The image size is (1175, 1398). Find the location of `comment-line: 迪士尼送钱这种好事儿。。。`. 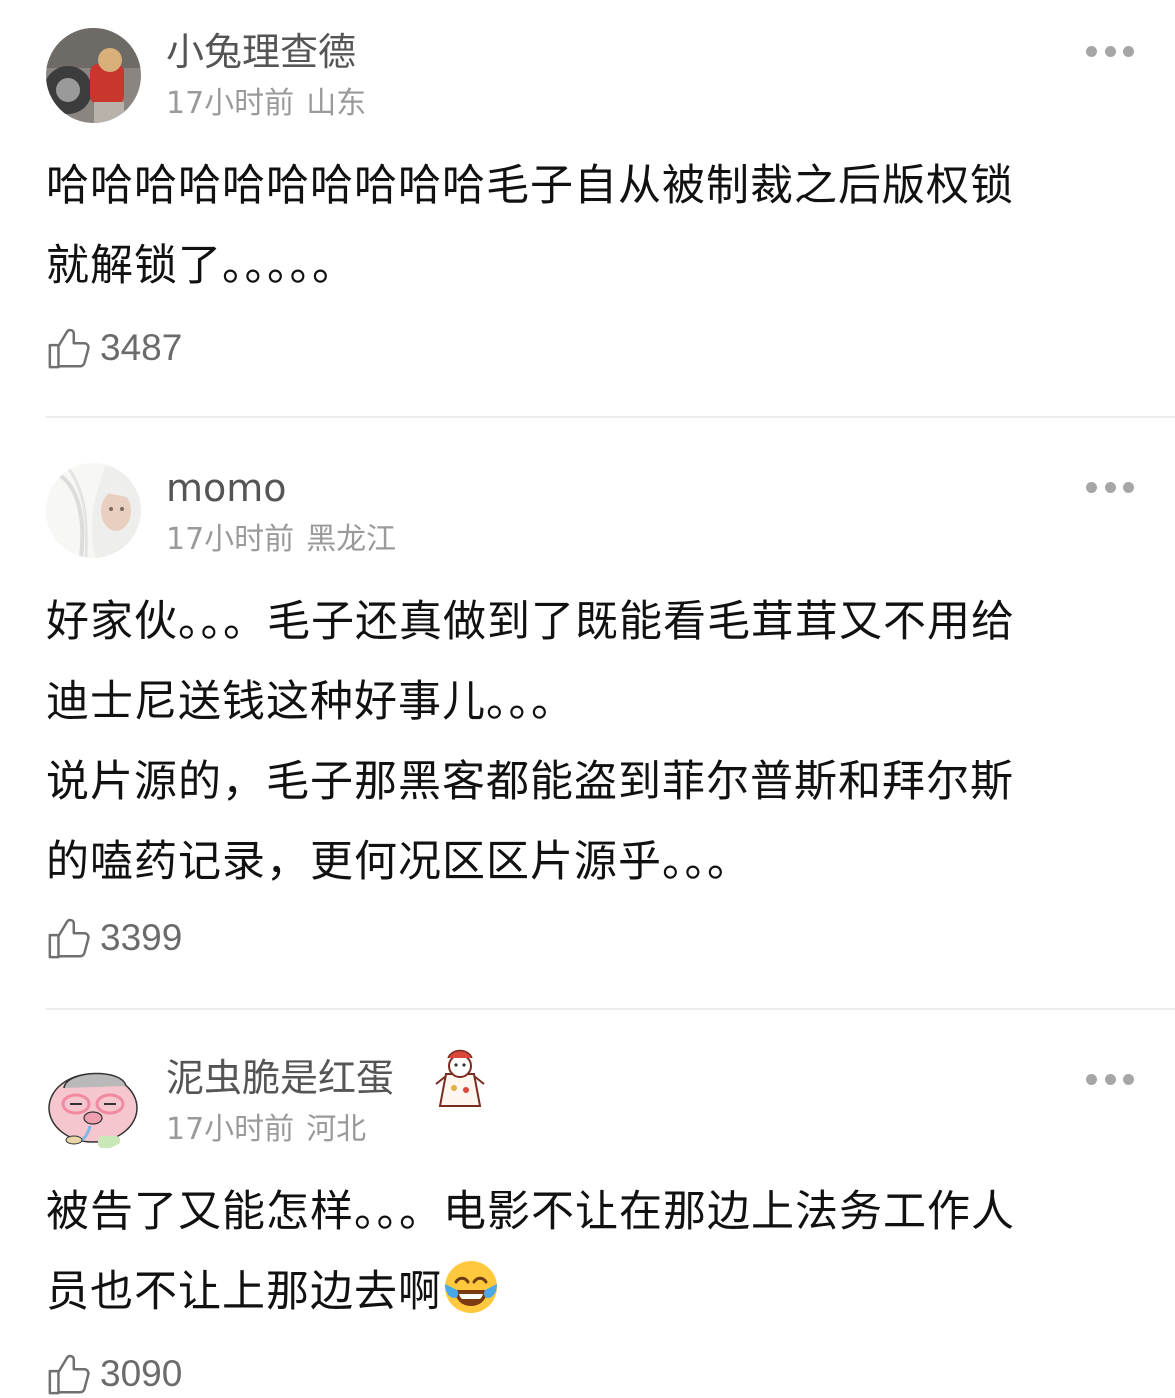

comment-line: 迪士尼送钱这种好事儿。。。 is located at coordinates (310, 702).